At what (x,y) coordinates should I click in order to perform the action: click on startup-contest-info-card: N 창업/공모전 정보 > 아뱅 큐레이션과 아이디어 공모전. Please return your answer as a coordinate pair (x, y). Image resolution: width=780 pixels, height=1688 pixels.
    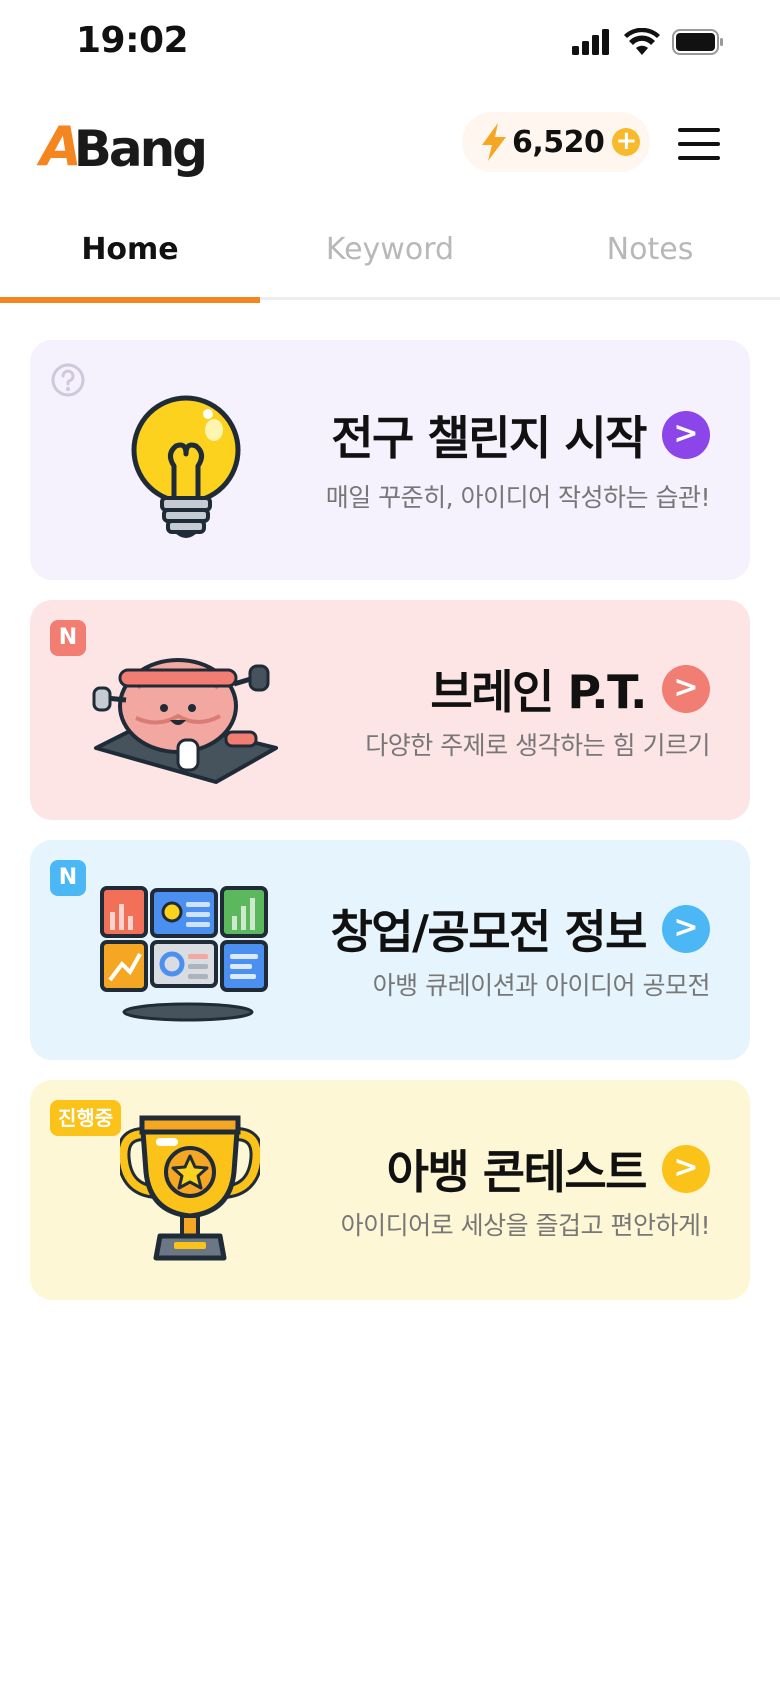
    Looking at the image, I should click on (390, 950).